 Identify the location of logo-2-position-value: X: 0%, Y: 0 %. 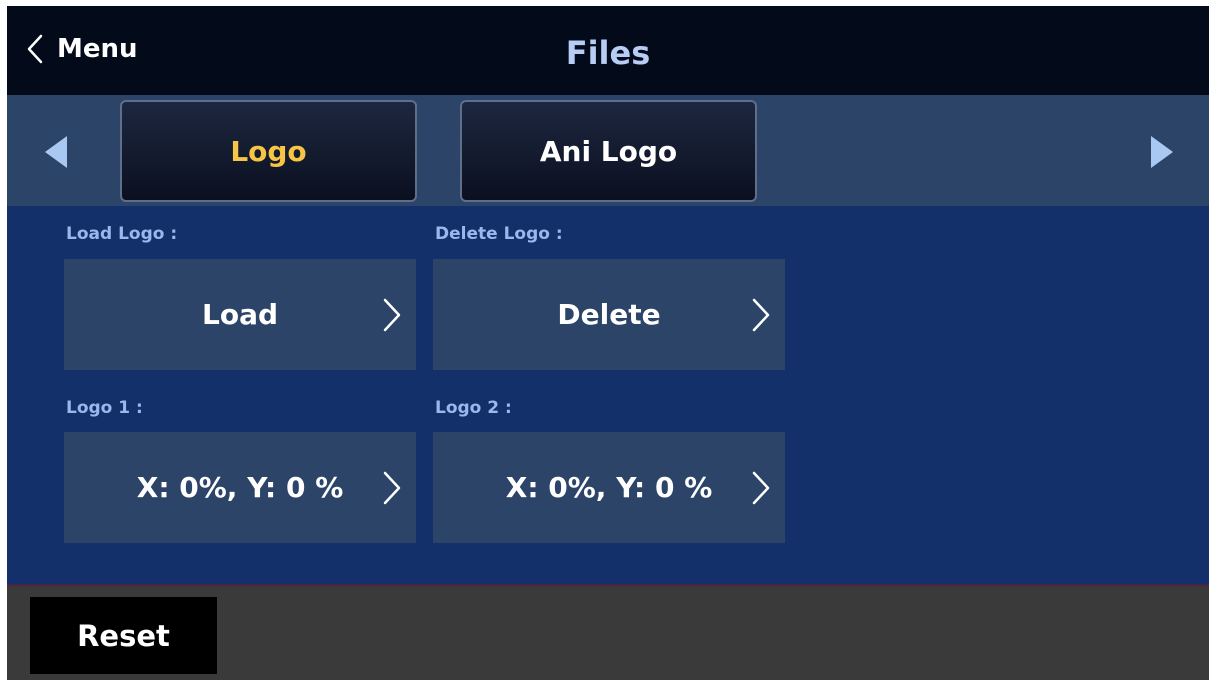
(609, 487).